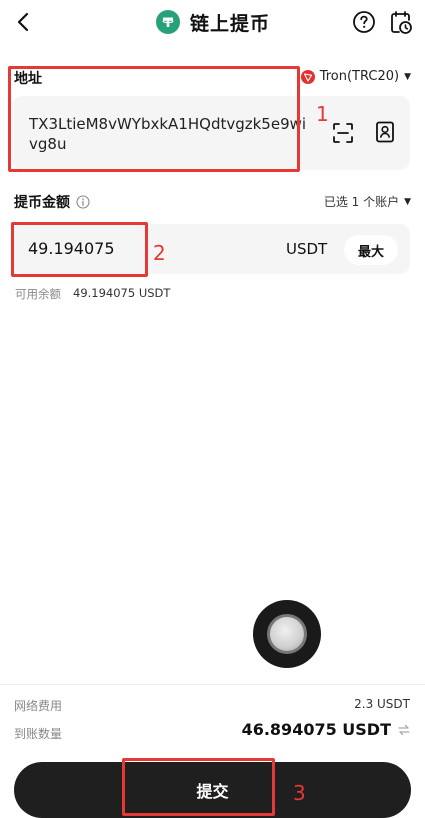 This screenshot has height=818, width=425. Describe the element at coordinates (307, 249) in the screenshot. I see `amount-unit: USDT` at that location.